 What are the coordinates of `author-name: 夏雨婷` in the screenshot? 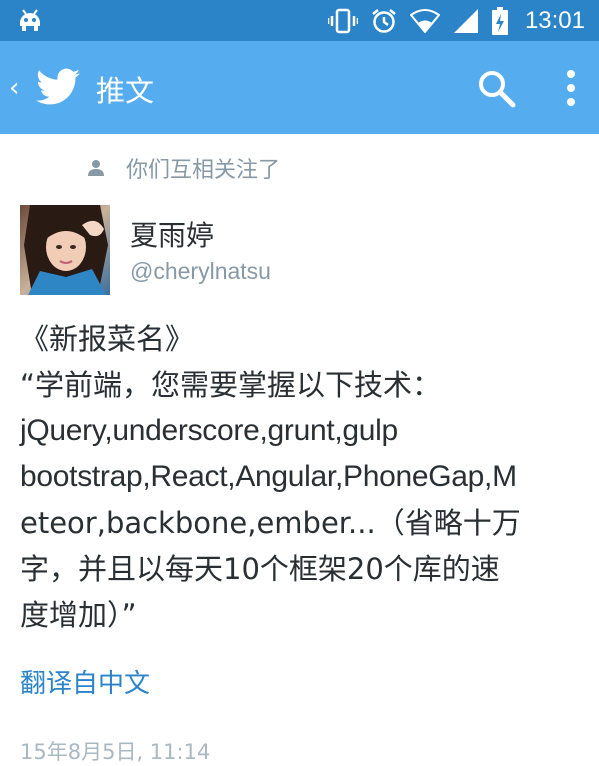 It's located at (172, 234).